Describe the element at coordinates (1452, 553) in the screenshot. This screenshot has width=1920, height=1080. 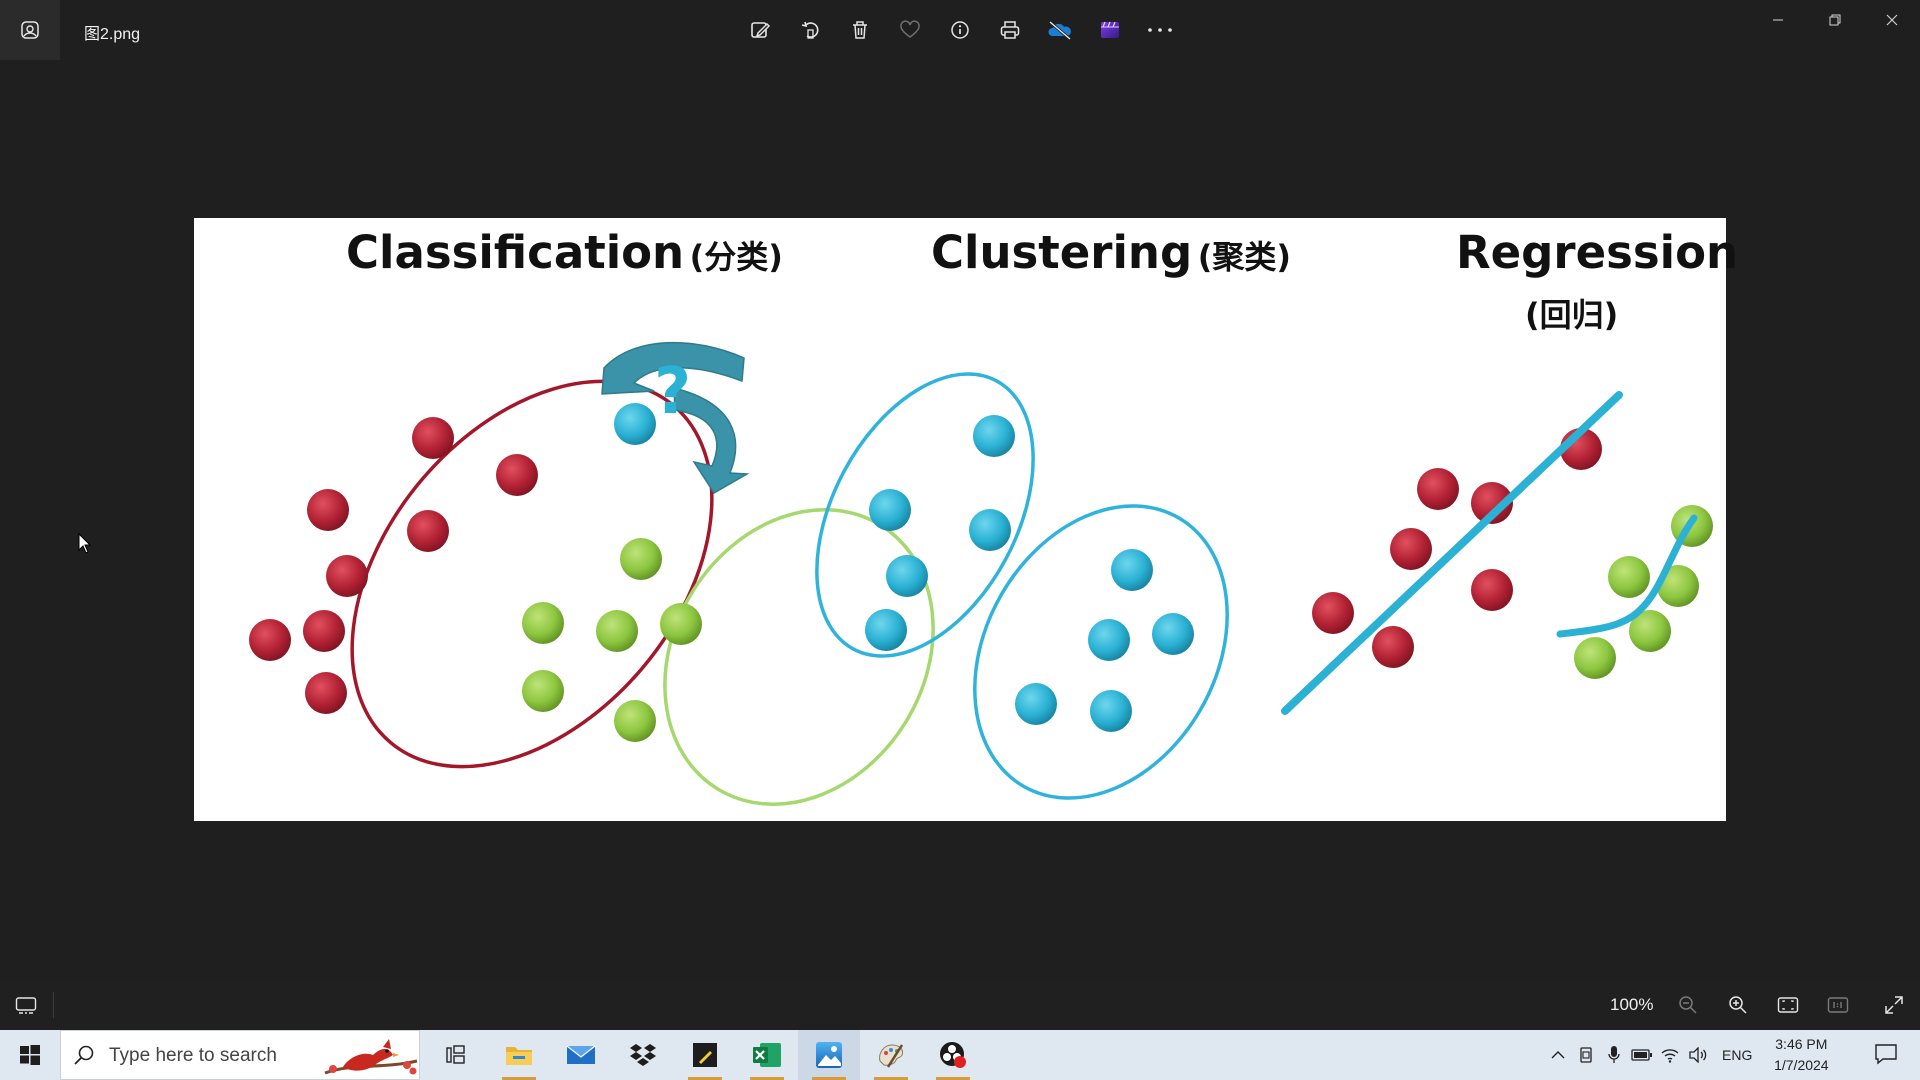
I see `linear-regression-line` at that location.